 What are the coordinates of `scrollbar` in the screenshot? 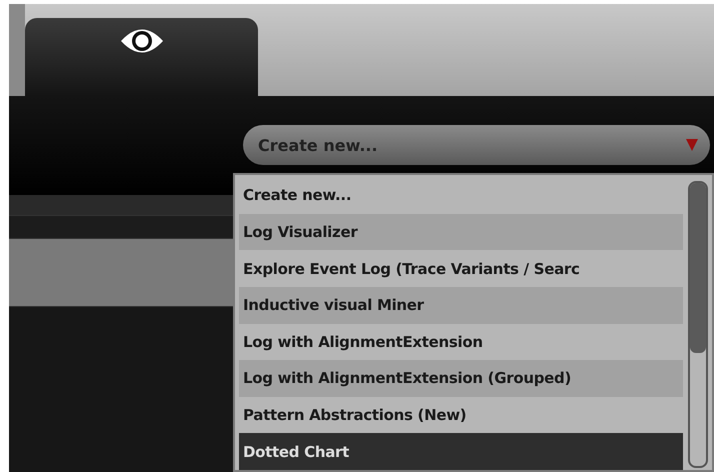 It's located at (698, 324).